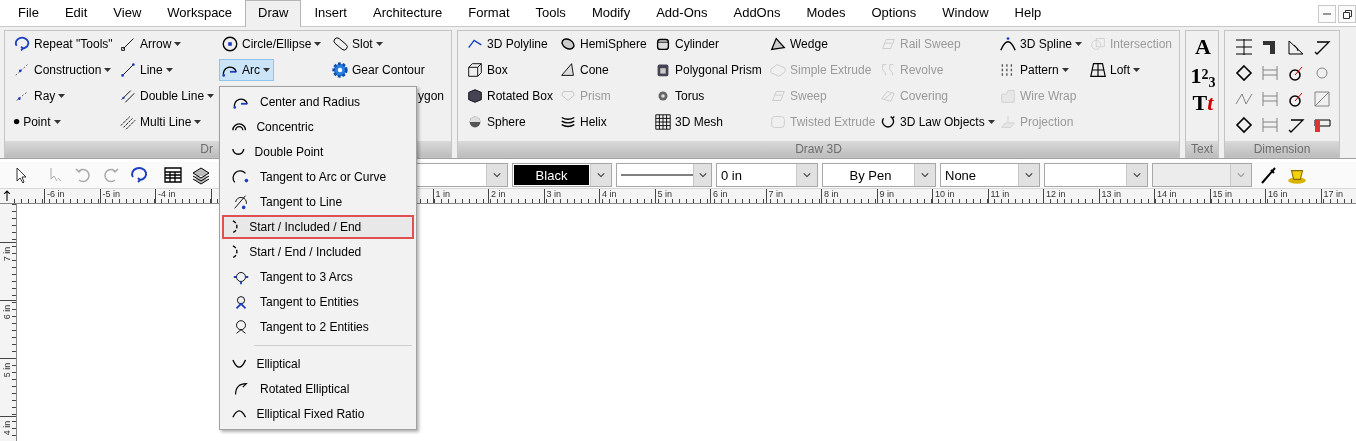 This screenshot has height=441, width=1356. Describe the element at coordinates (1028, 13) in the screenshot. I see `menu-tab: Help` at that location.